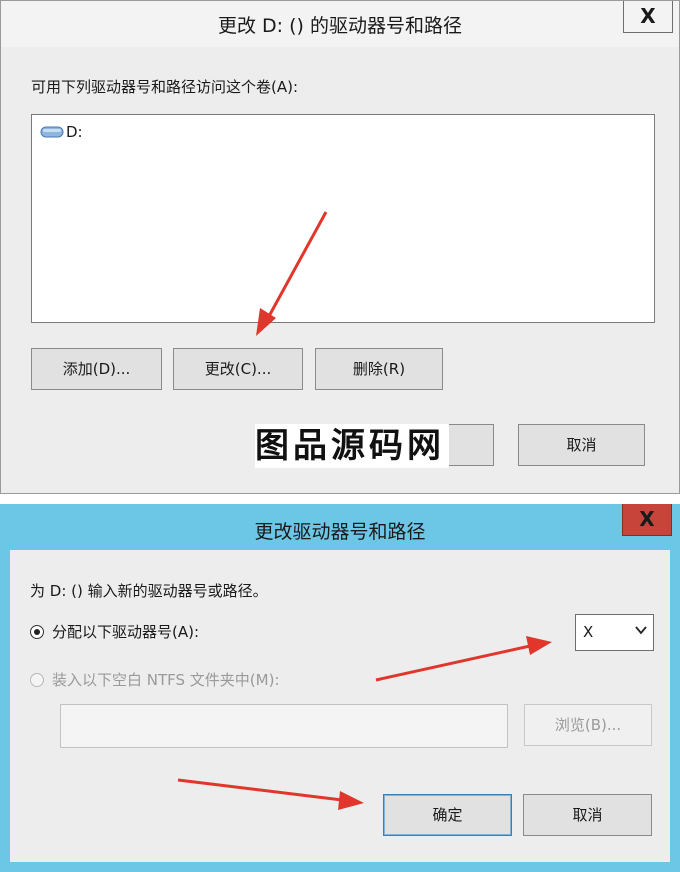 This screenshot has width=680, height=872. Describe the element at coordinates (379, 369) in the screenshot. I see `delete-button: 删除(R)` at that location.